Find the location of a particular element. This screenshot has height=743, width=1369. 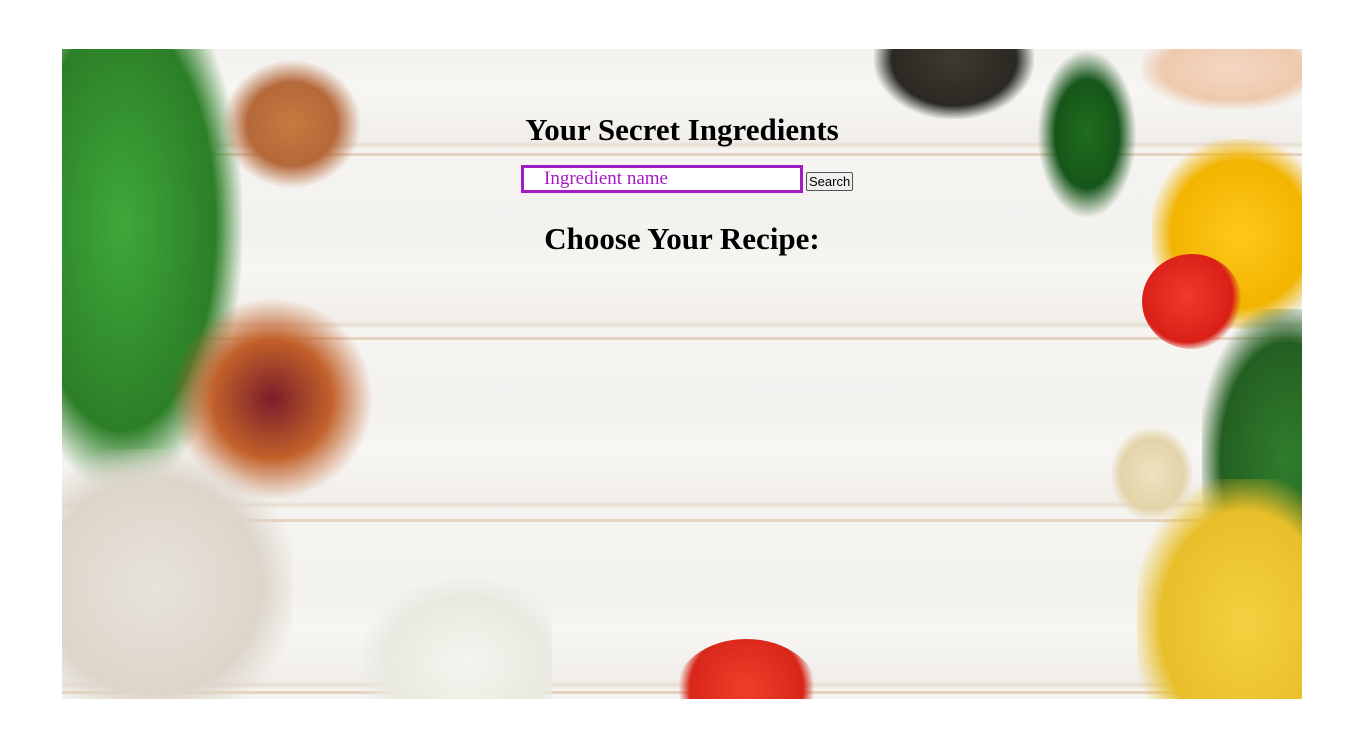

ingredient-search-input is located at coordinates (662, 179).